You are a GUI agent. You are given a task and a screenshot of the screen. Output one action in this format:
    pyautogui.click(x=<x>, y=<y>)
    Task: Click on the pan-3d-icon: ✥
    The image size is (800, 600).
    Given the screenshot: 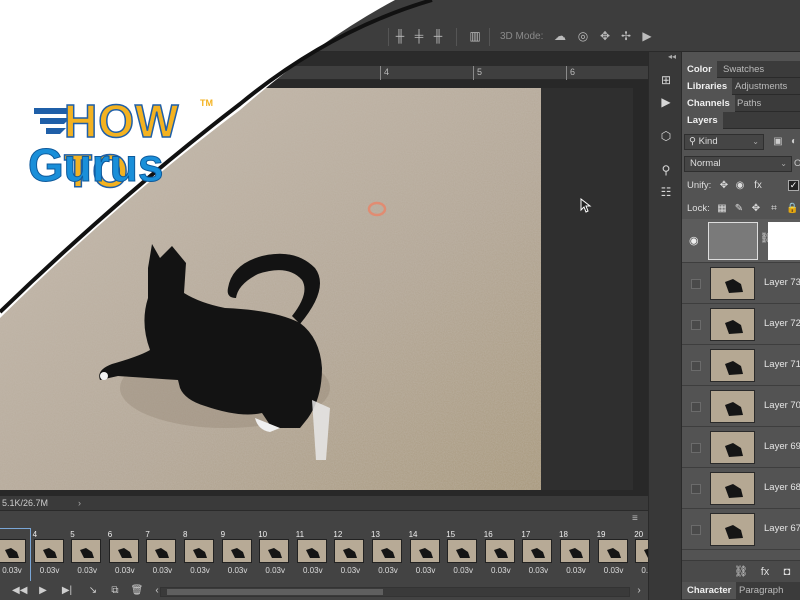 What is the action you would take?
    pyautogui.click(x=605, y=36)
    